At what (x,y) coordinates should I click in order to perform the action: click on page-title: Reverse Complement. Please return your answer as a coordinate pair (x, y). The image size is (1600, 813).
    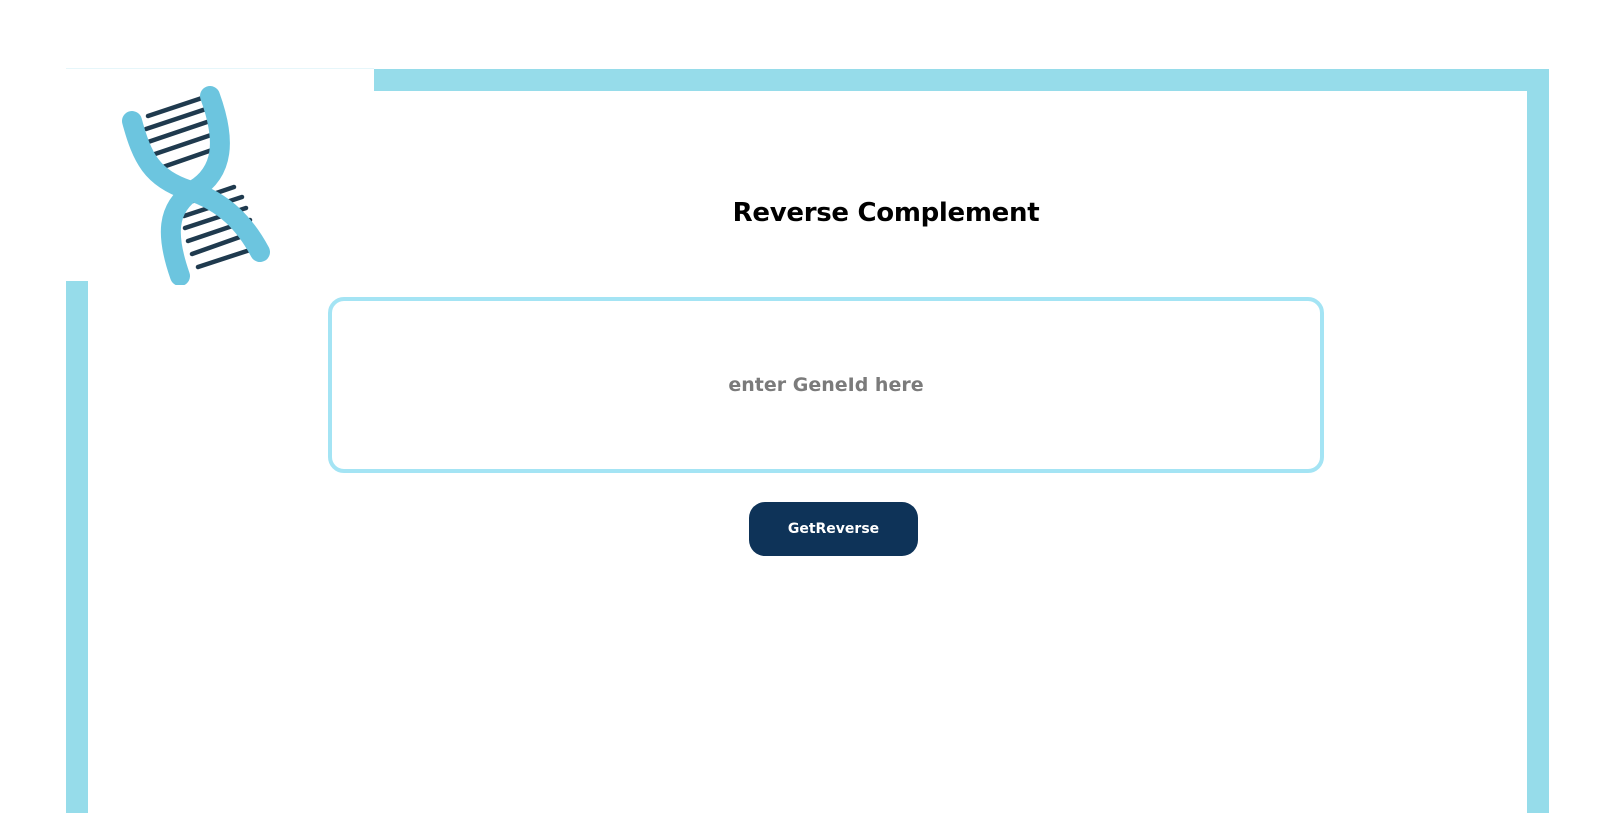
    Looking at the image, I should click on (886, 213).